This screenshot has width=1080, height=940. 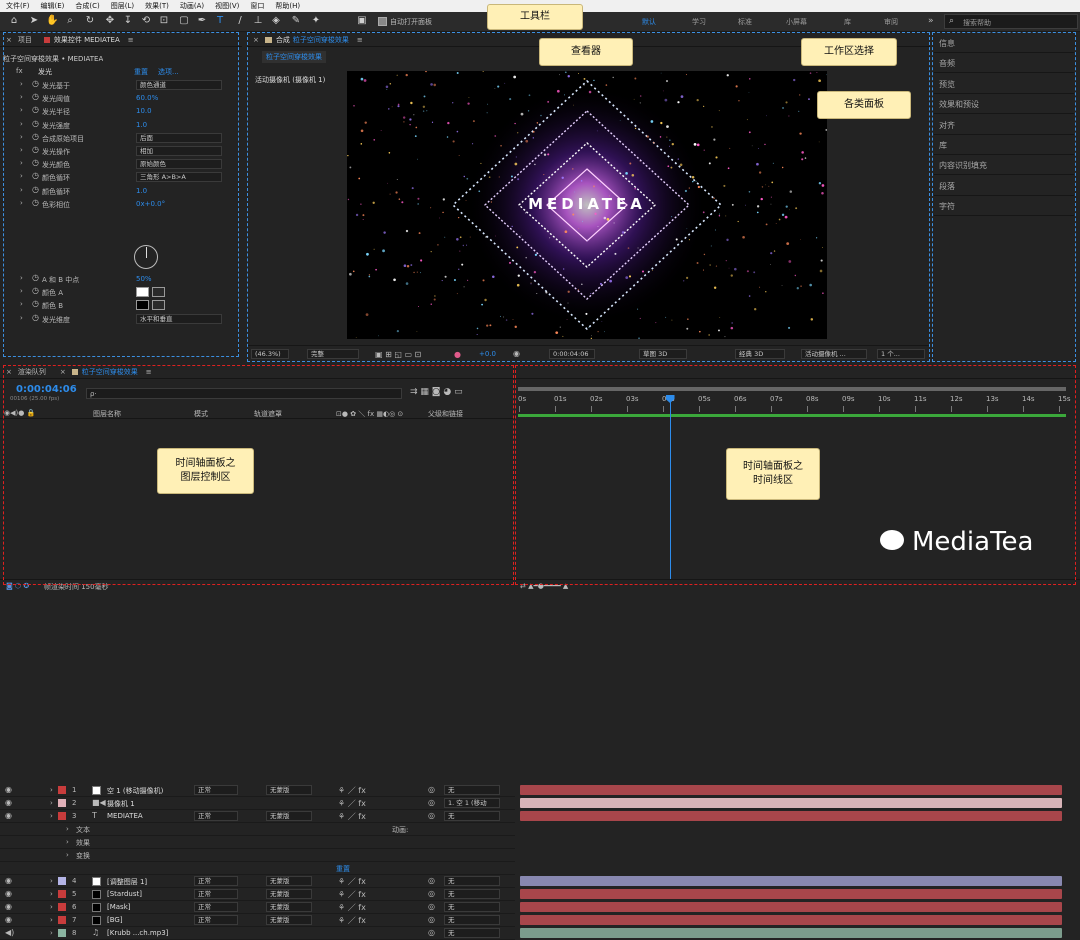 What do you see at coordinates (796, 22) in the screenshot?
I see `workspace-tab-3: 小屏幕` at bounding box center [796, 22].